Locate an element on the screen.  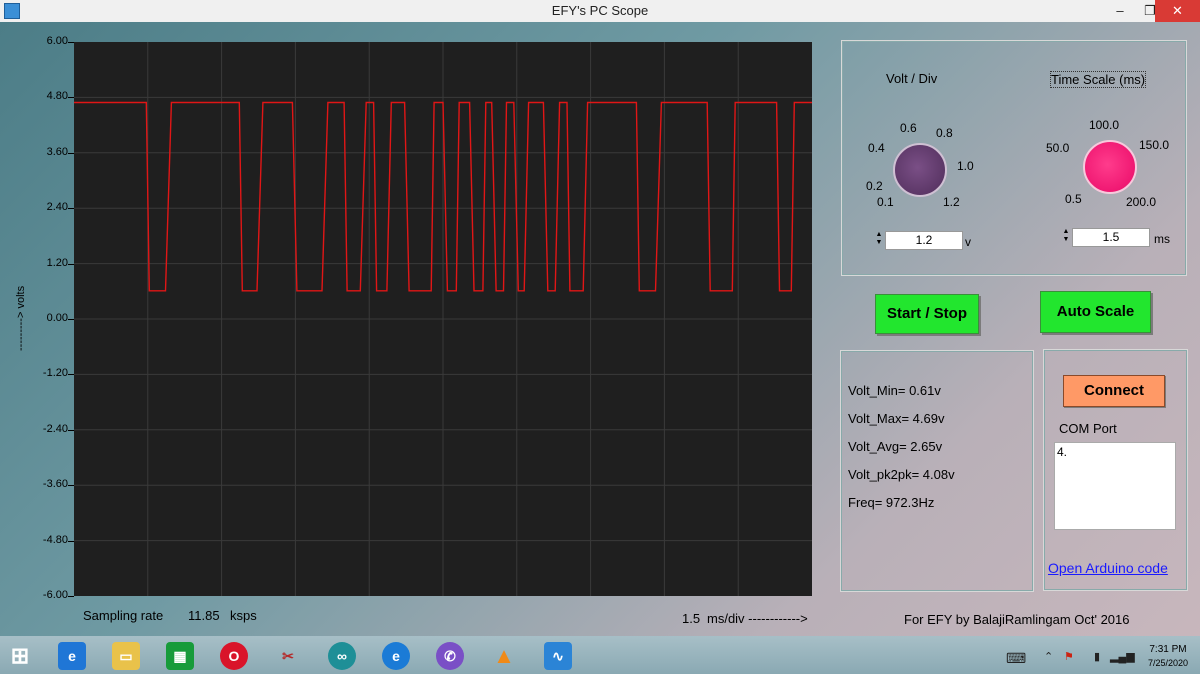
signal-icon: ▂▄▆ is located at coordinates (1122, 656).